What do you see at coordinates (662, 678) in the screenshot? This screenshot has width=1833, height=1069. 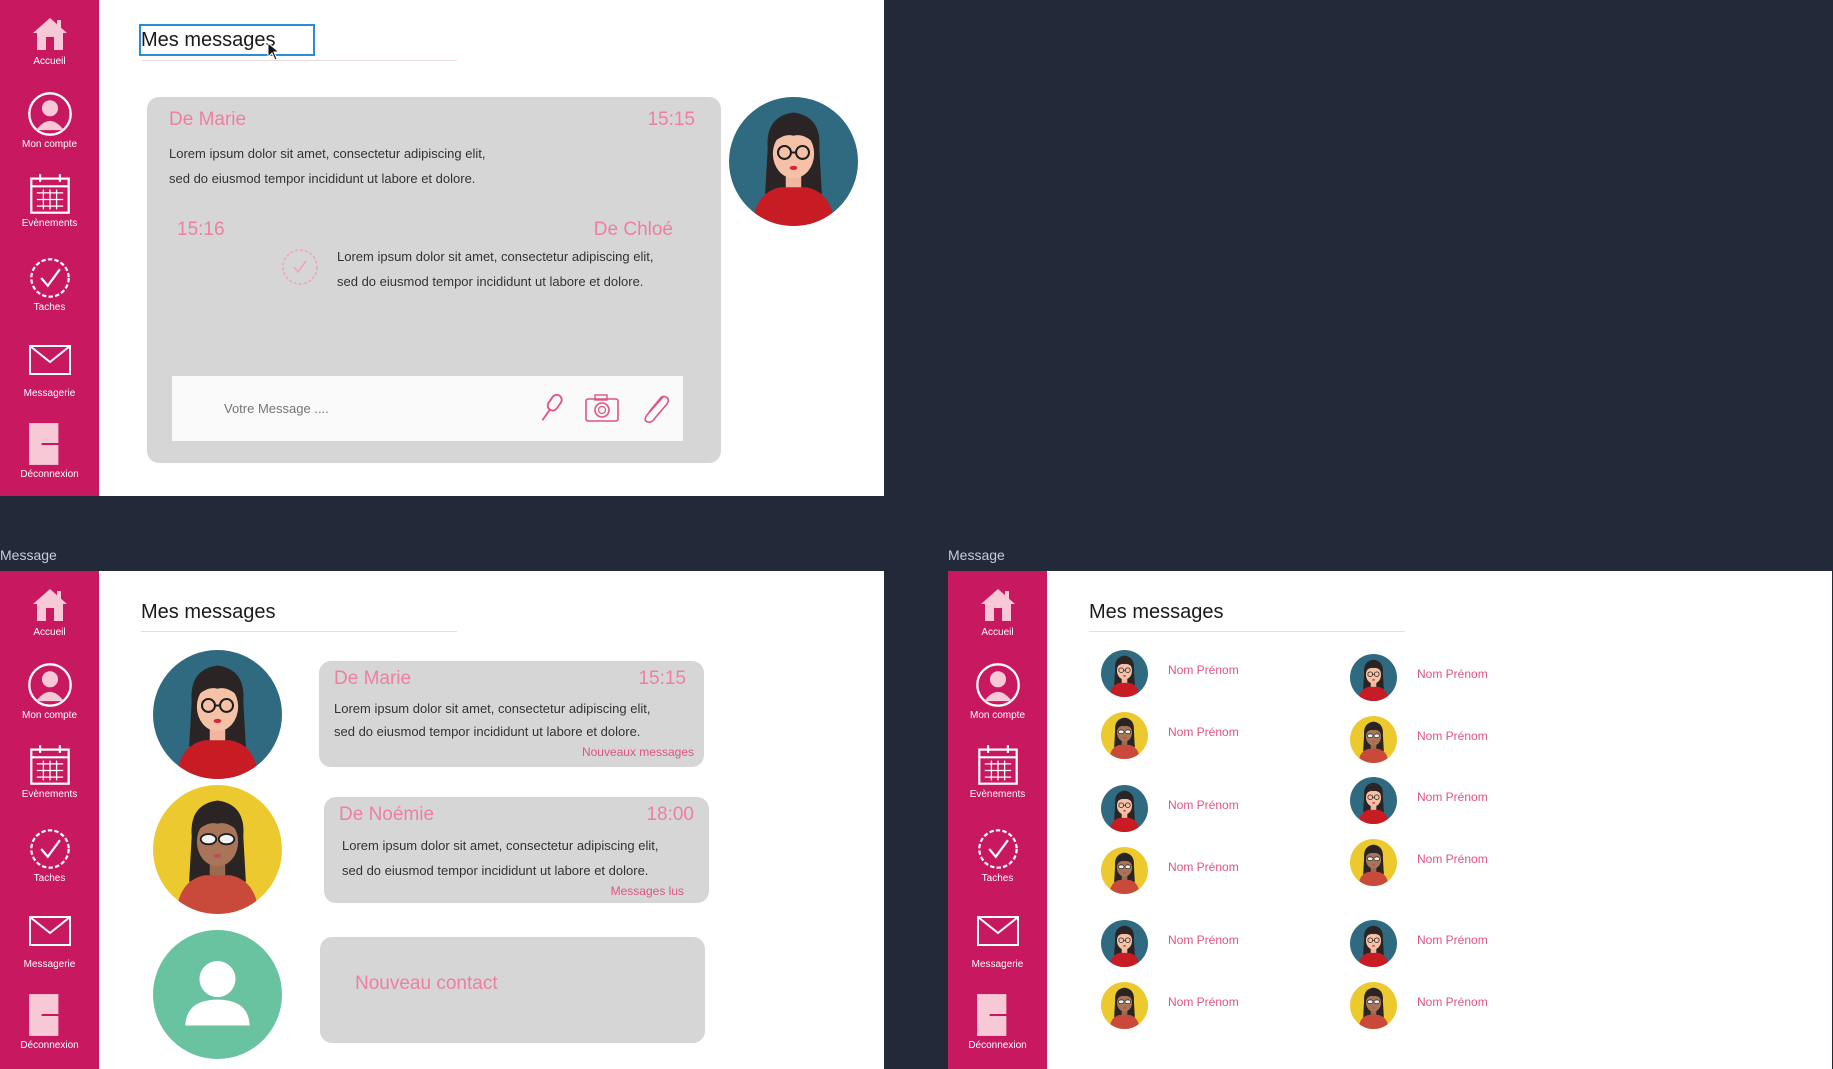 I see `thread-time: 15:15` at bounding box center [662, 678].